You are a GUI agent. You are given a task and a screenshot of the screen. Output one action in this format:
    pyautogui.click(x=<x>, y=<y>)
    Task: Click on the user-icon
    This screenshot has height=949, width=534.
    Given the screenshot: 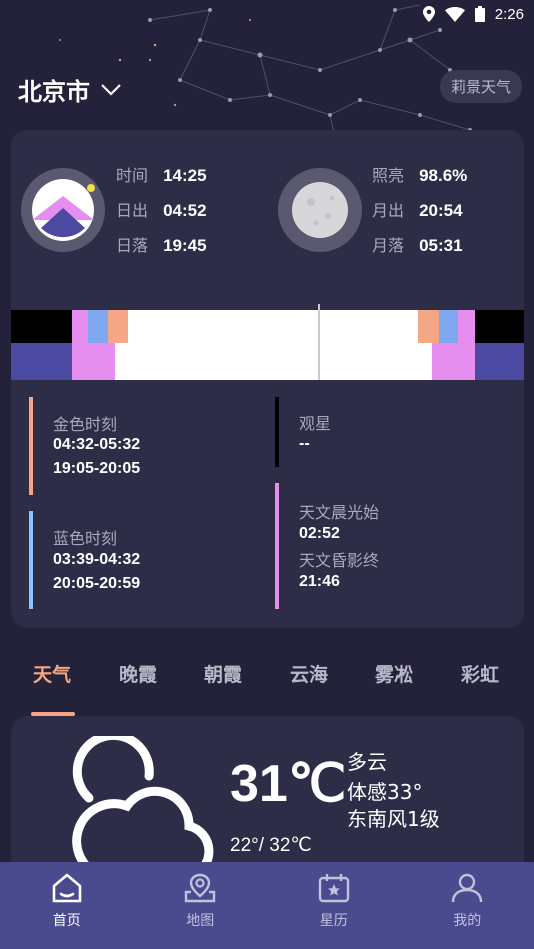 What is the action you would take?
    pyautogui.click(x=467, y=888)
    